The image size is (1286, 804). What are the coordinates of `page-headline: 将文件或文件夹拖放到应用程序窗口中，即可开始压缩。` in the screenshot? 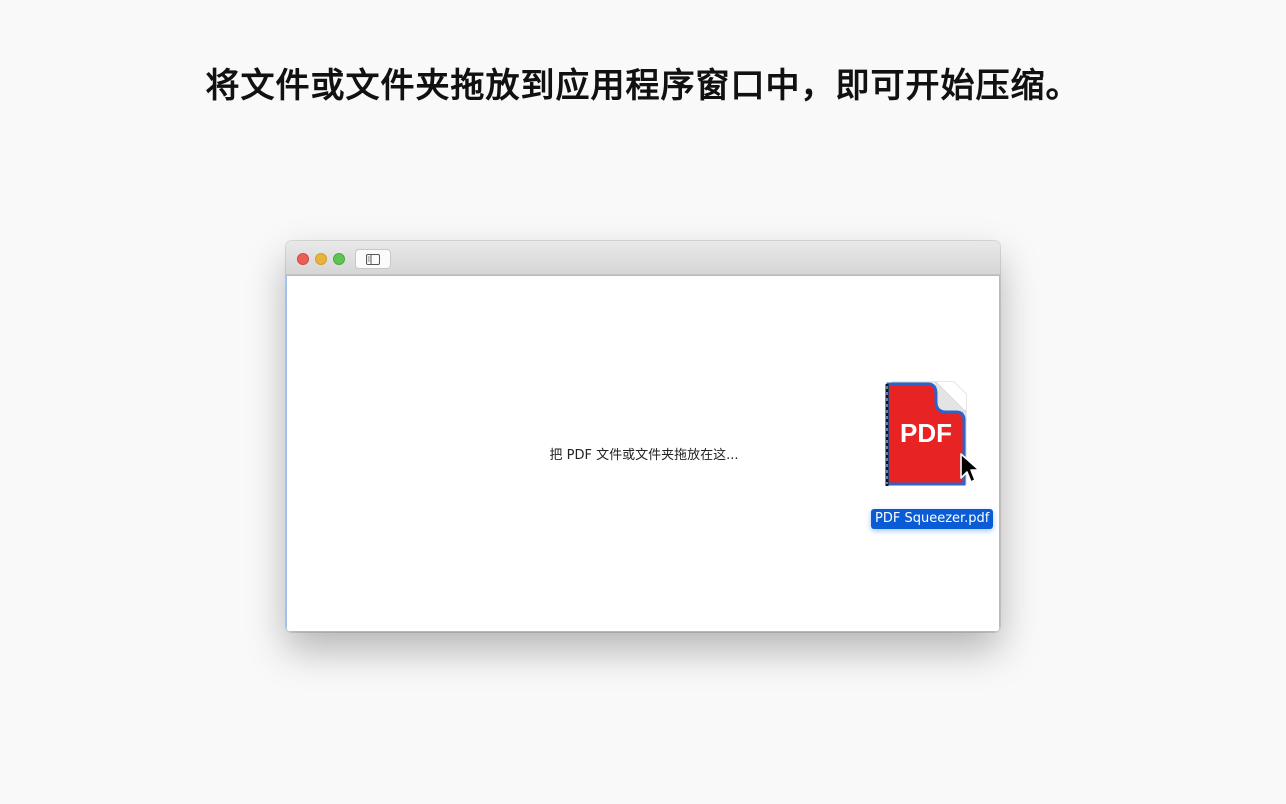 It's located at (643, 86).